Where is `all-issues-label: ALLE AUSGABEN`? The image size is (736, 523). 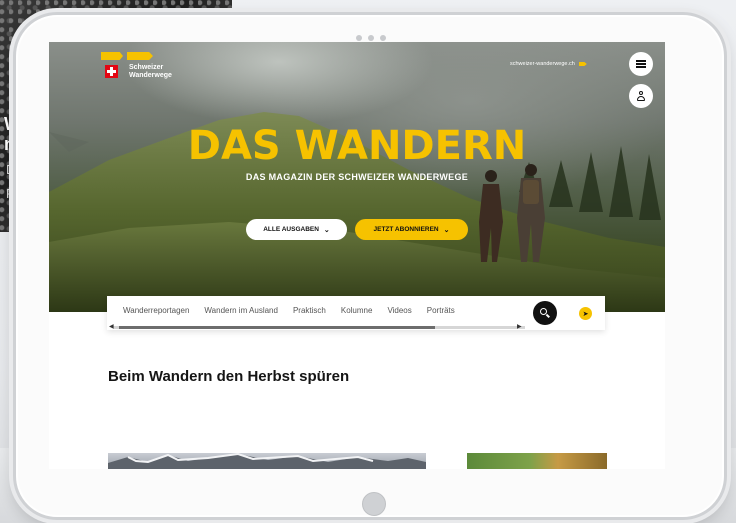 all-issues-label: ALLE AUSGABEN is located at coordinates (291, 229).